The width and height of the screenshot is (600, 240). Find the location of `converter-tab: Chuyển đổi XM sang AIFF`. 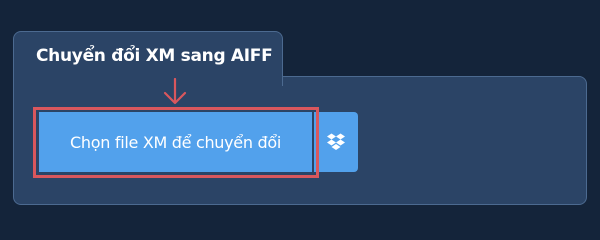

converter-tab: Chuyển đổi XM sang AIFF is located at coordinates (148, 58).